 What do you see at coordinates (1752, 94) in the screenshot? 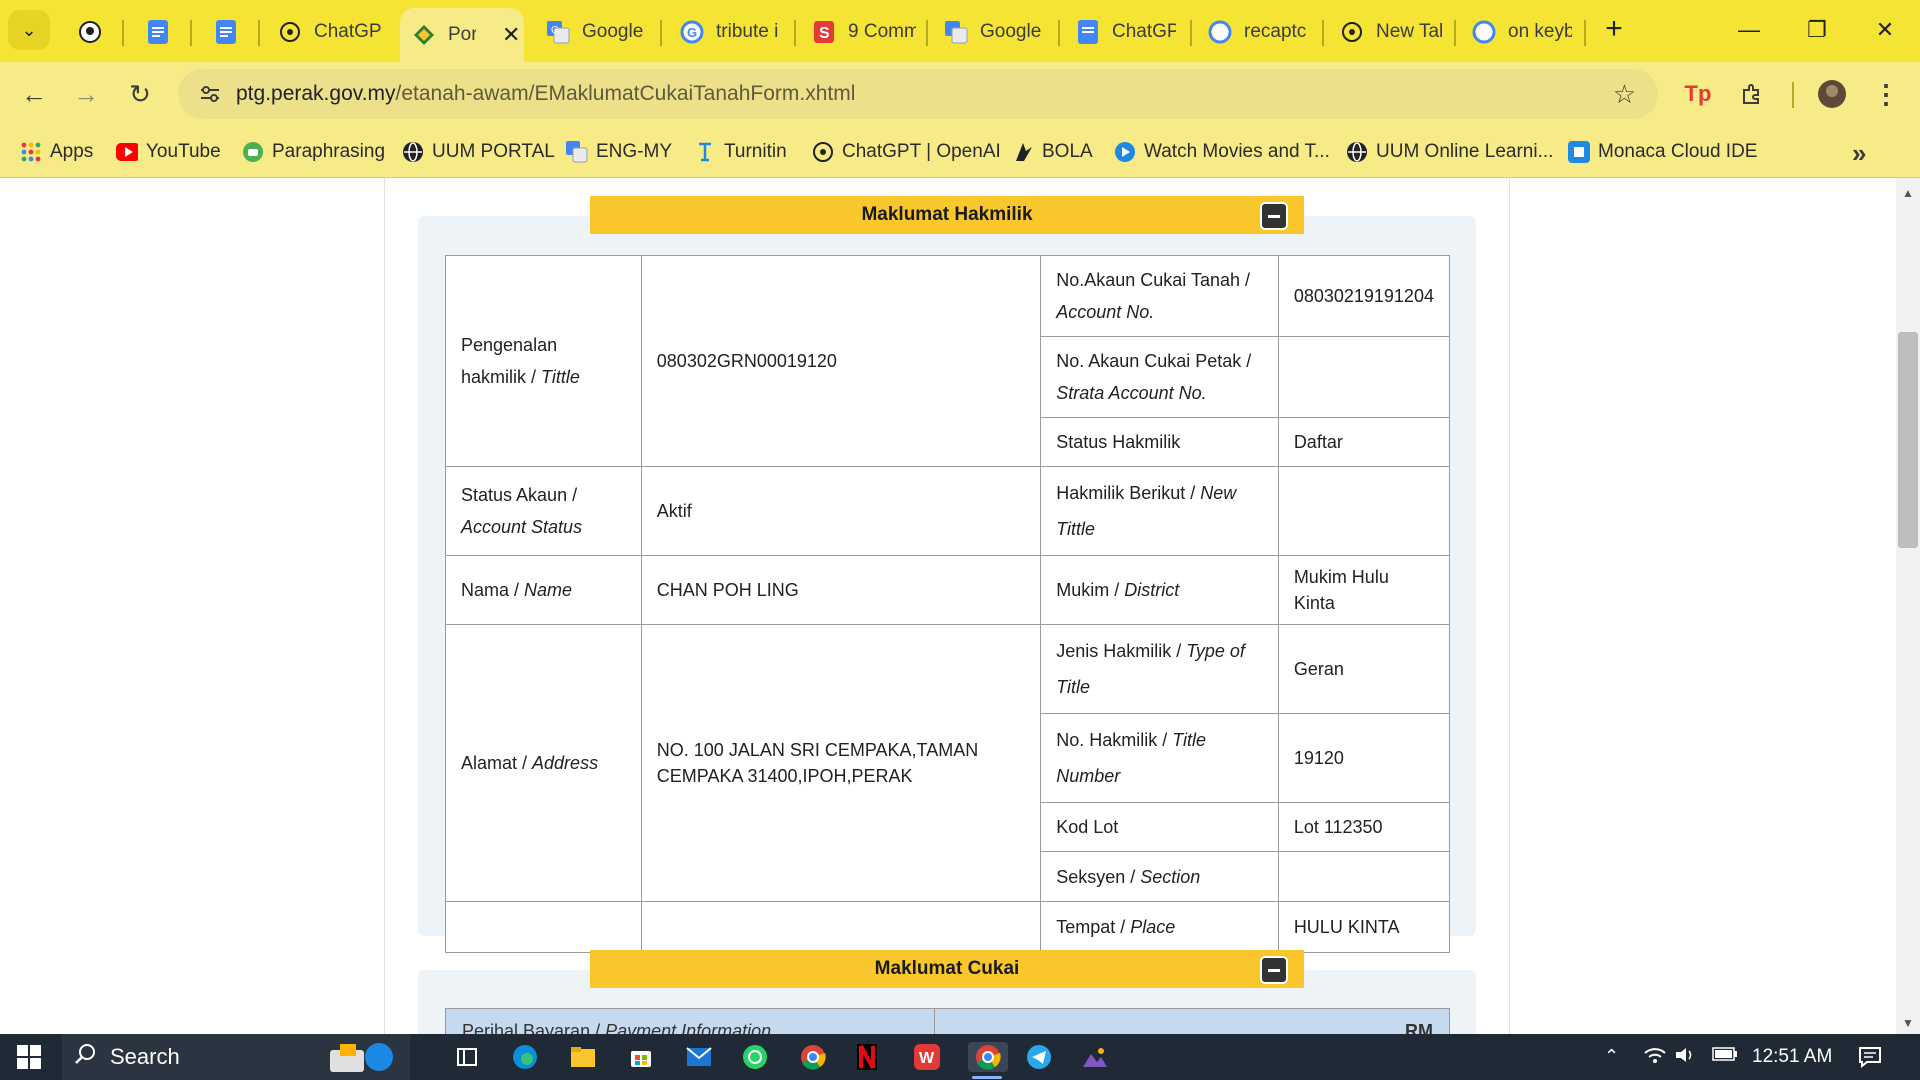
I see `extensions-puzzle-icon` at bounding box center [1752, 94].